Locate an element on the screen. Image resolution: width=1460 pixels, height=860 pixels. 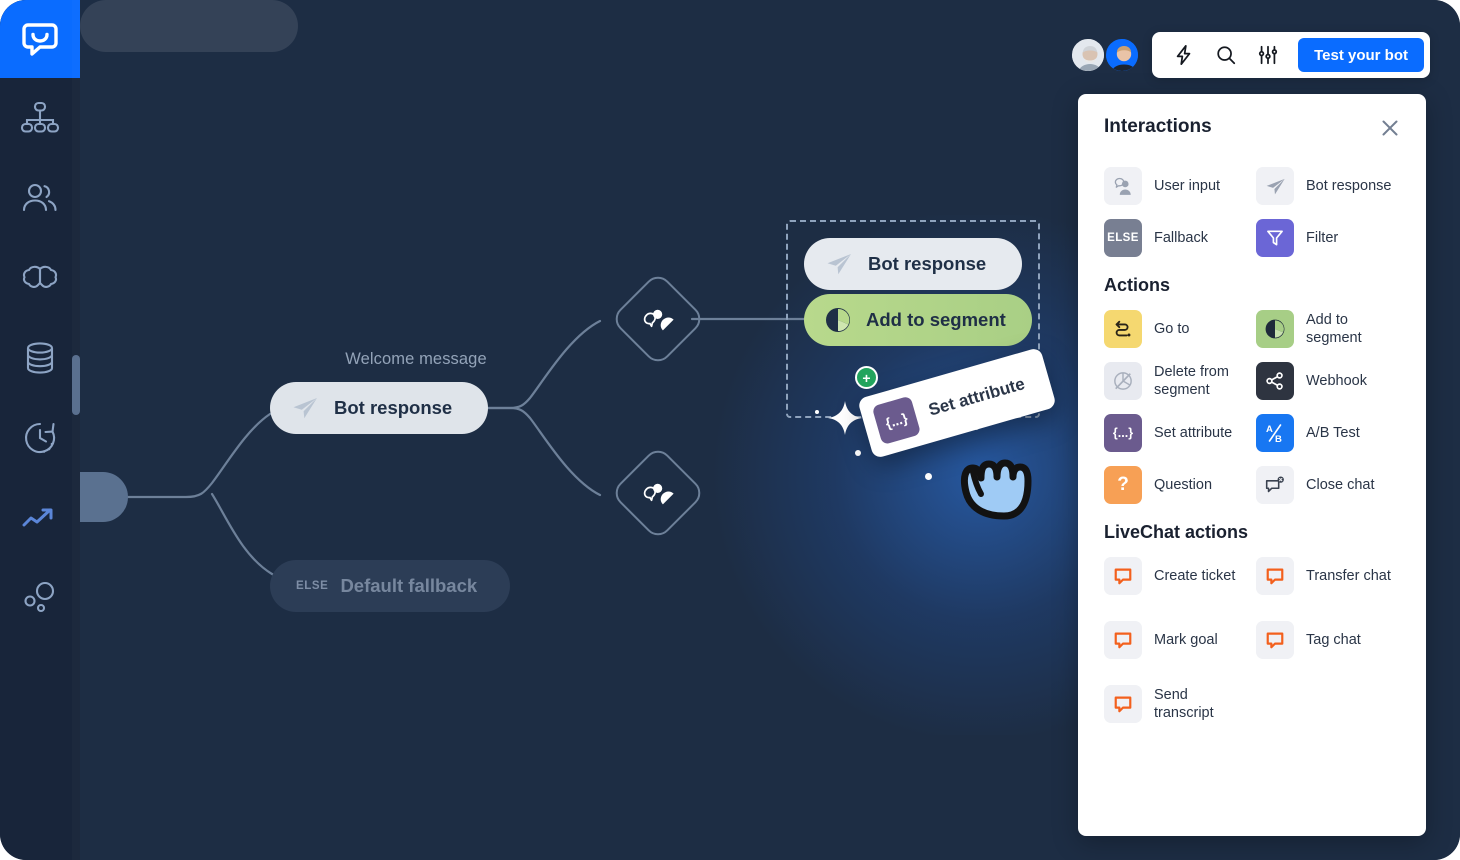
user-input-icon is located at coordinates (1123, 186).